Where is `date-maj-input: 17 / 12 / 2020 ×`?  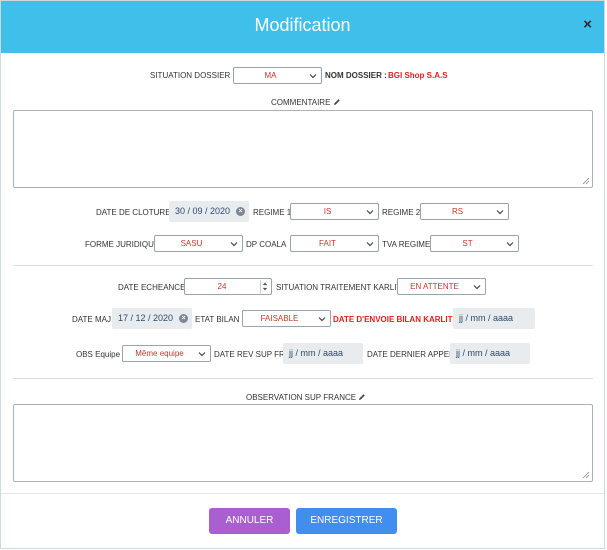 date-maj-input: 17 / 12 / 2020 × is located at coordinates (152, 318).